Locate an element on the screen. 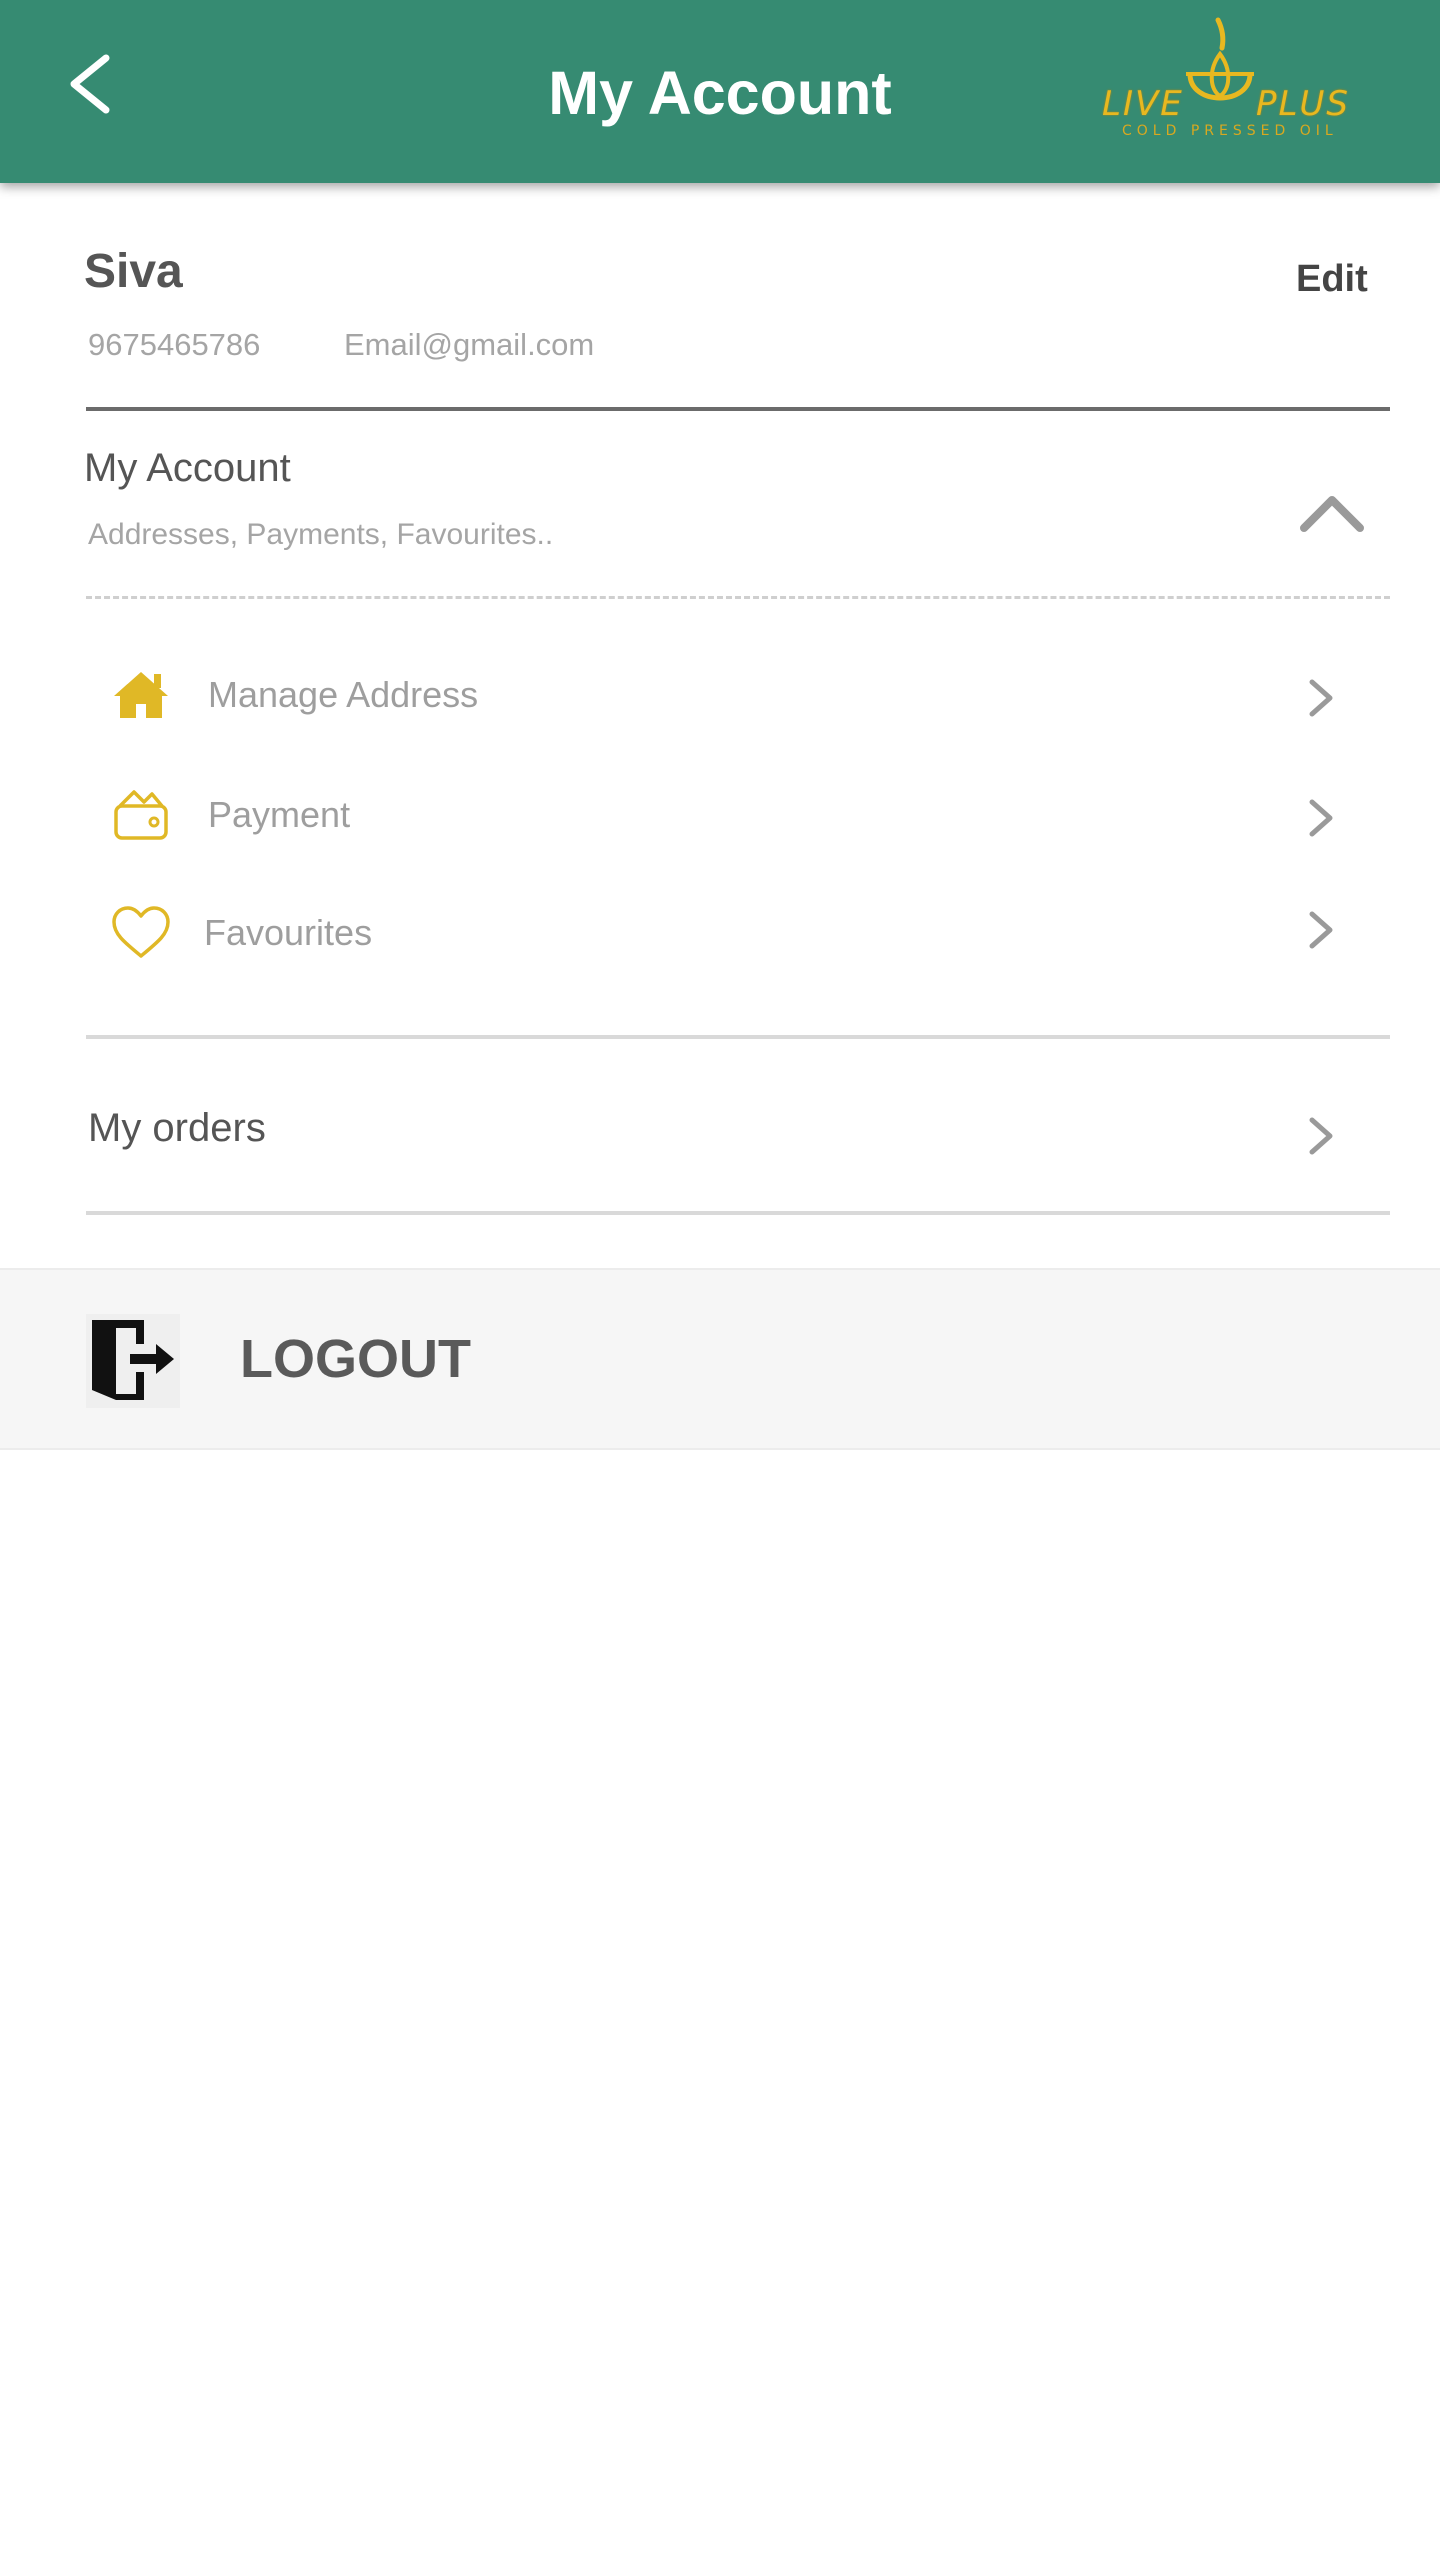 The width and height of the screenshot is (1440, 2560). logout-door-icon is located at coordinates (133, 1360).